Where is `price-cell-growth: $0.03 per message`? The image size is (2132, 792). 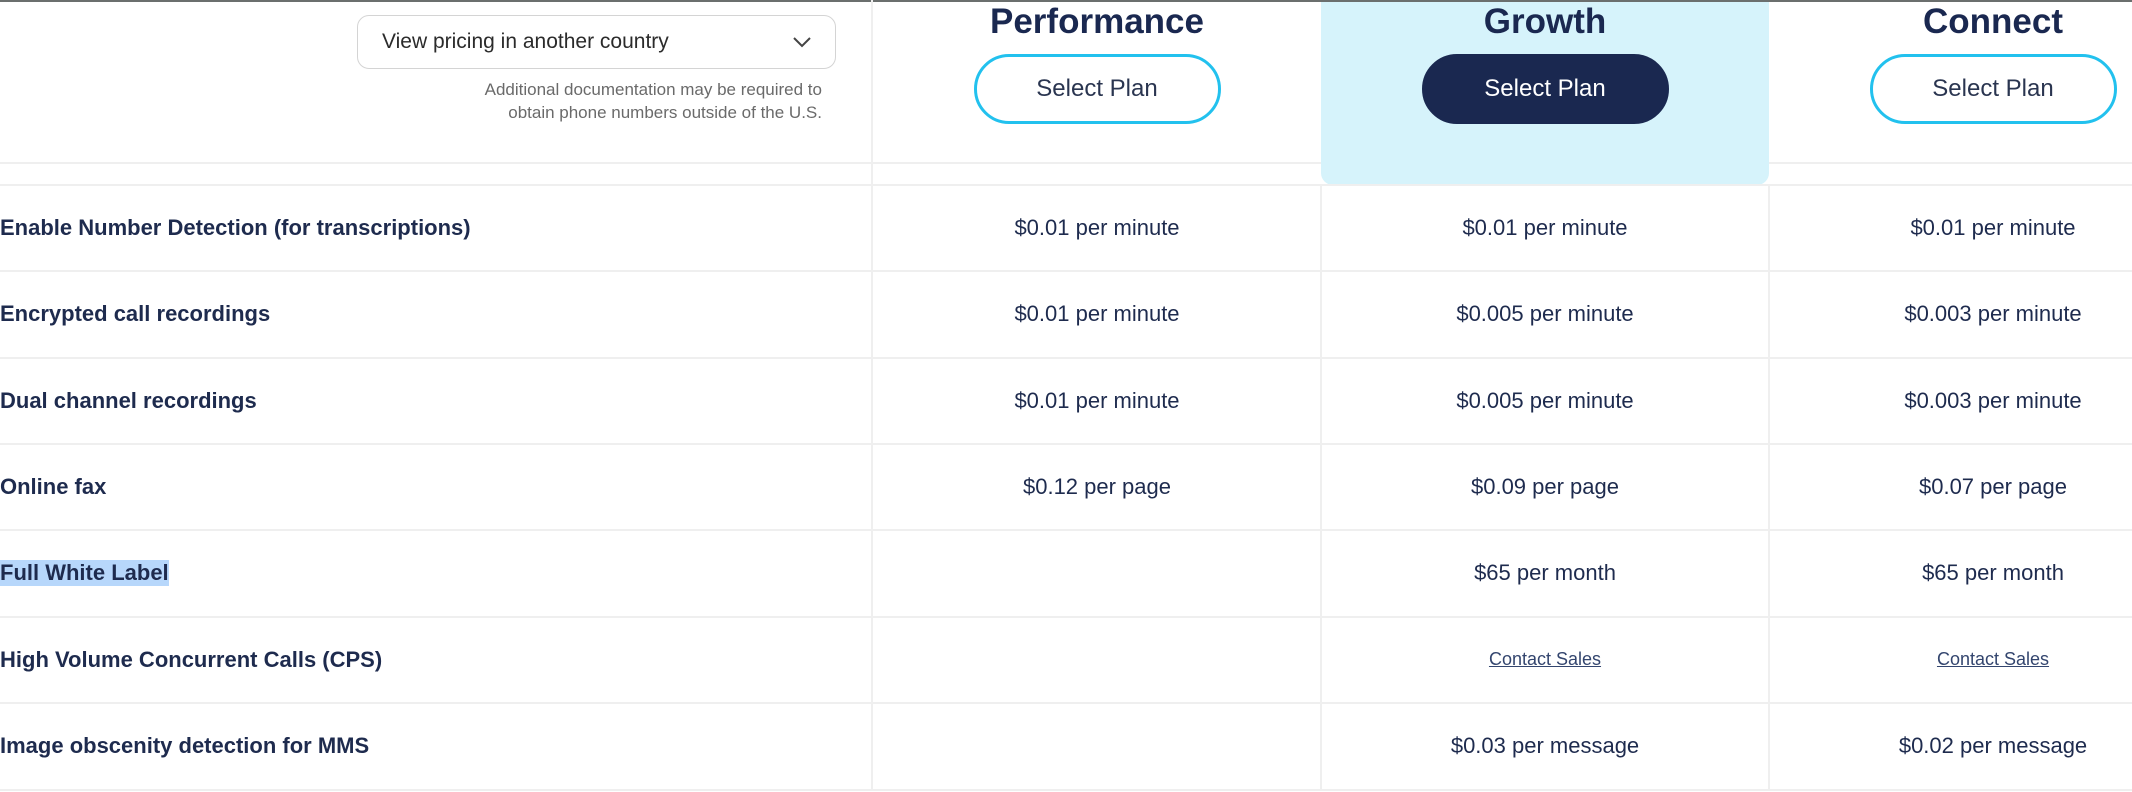
price-cell-growth: $0.03 per message is located at coordinates (1545, 746).